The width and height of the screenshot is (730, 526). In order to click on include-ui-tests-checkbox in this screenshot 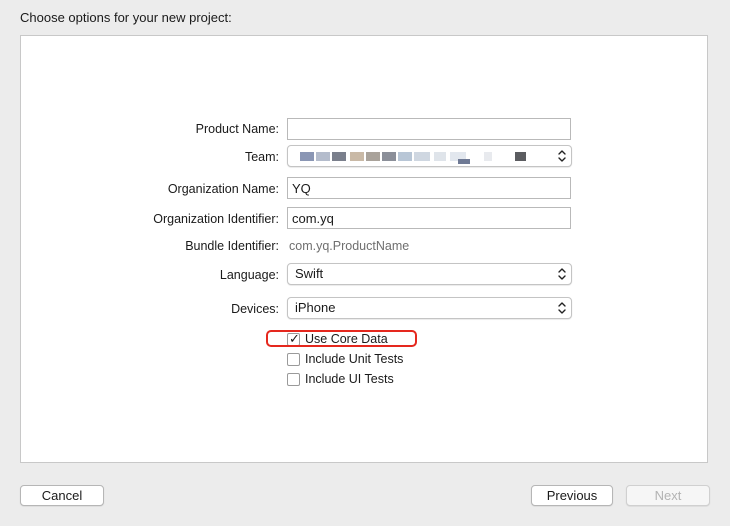, I will do `click(293, 379)`.